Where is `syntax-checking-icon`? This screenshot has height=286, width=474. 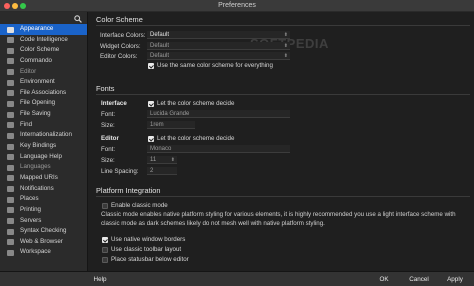 syntax-checking-icon is located at coordinates (10, 231).